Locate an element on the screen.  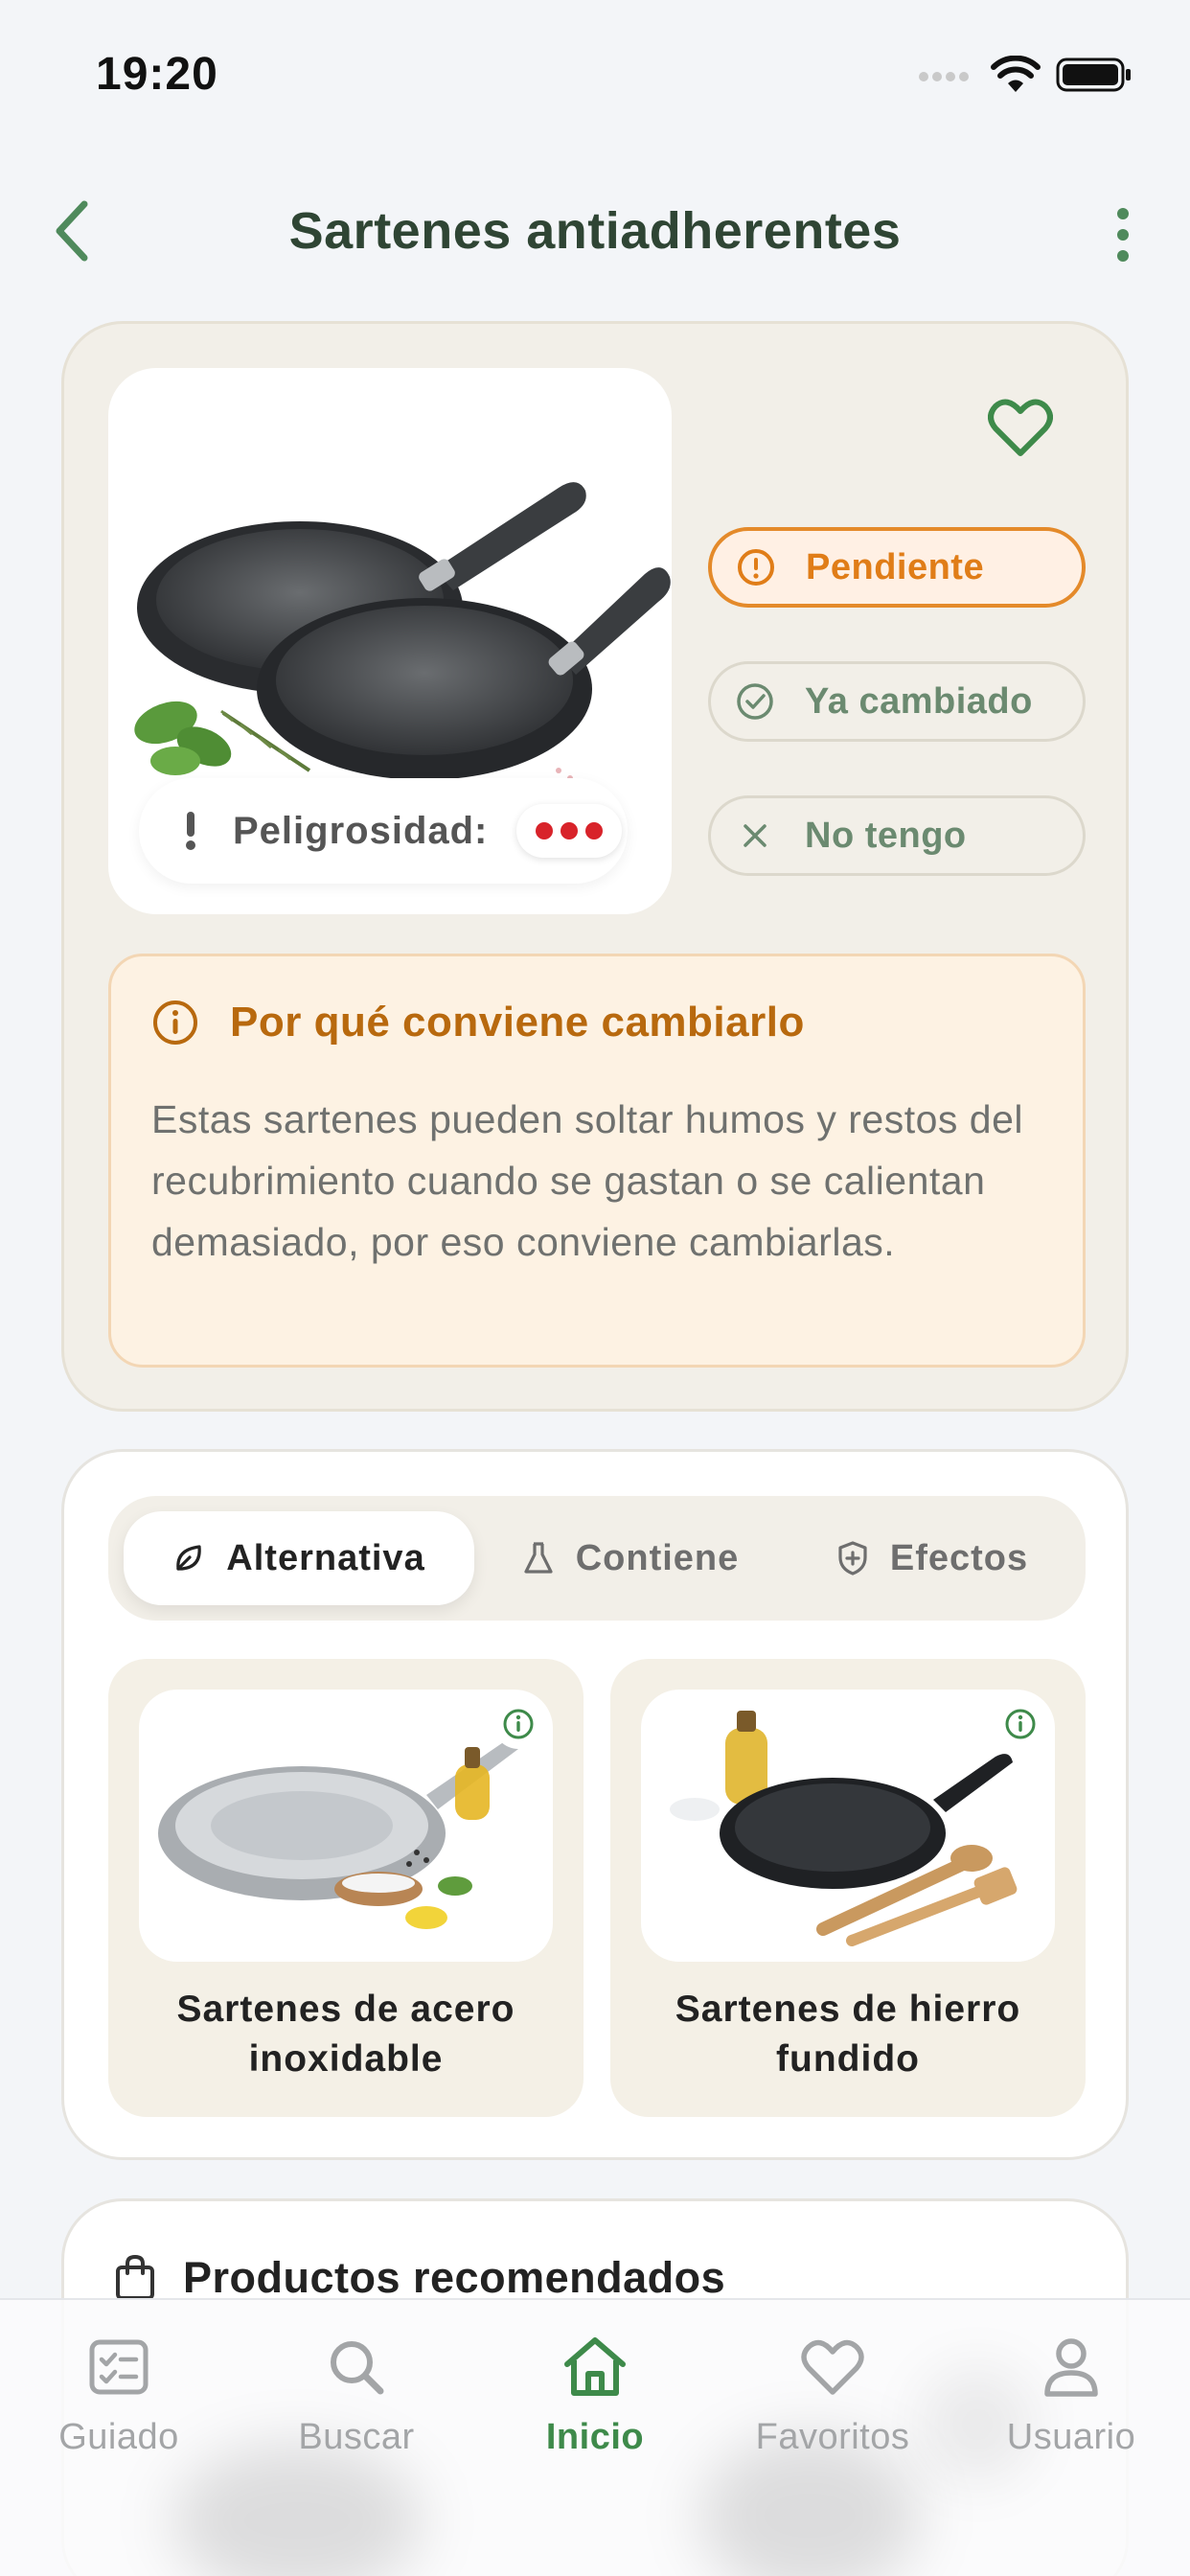
status-changed-button: Ya cambiado is located at coordinates (897, 701).